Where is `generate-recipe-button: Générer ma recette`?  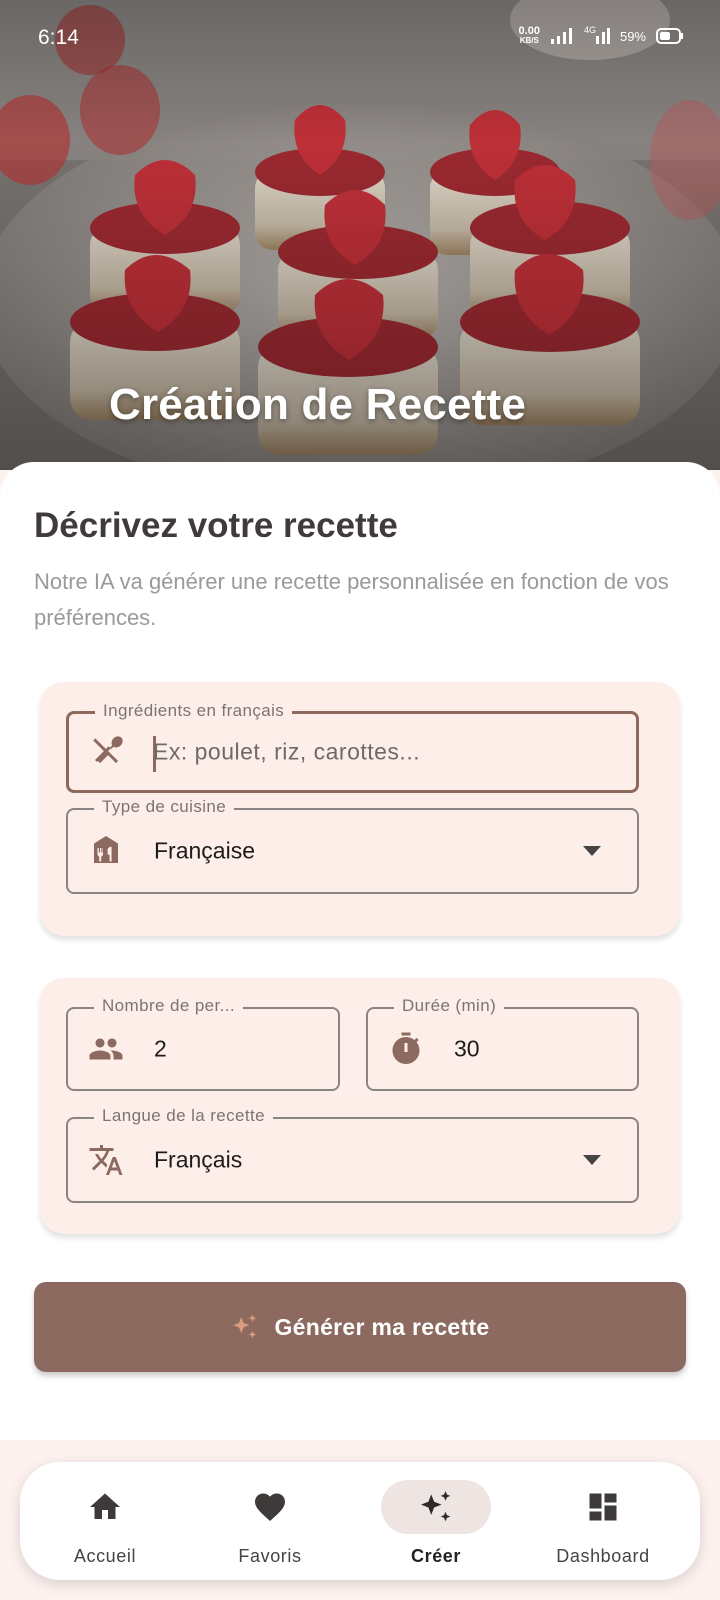
generate-recipe-button: Générer ma recette is located at coordinates (360, 1327).